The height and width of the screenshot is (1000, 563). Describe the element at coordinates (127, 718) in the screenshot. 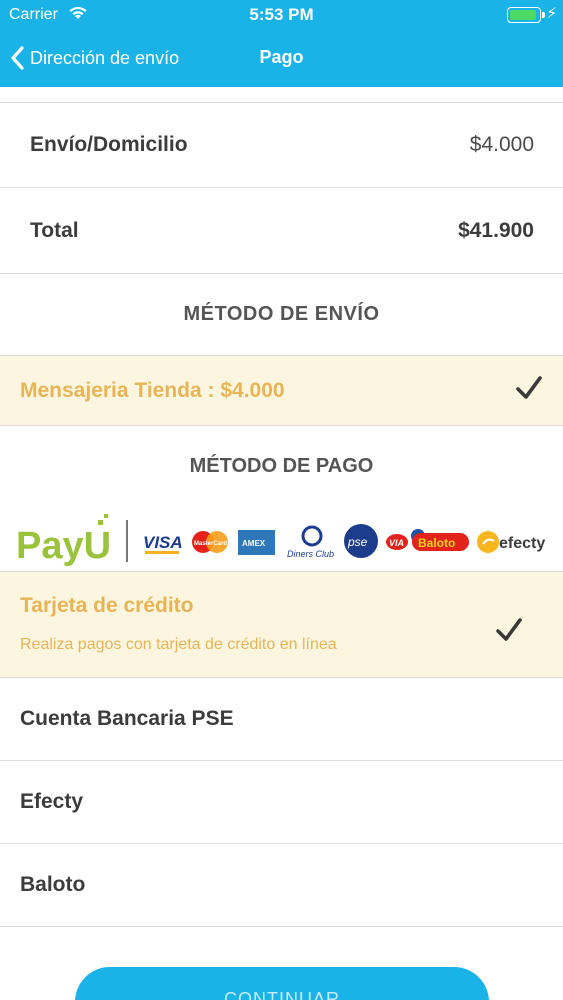

I see `pse-option-label: Cuenta Bancaria PSE` at that location.